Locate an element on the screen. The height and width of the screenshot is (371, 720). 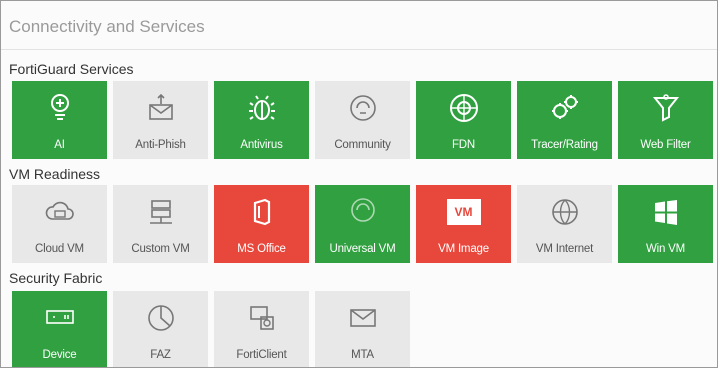
service-tile-faz: FAZ is located at coordinates (160, 329).